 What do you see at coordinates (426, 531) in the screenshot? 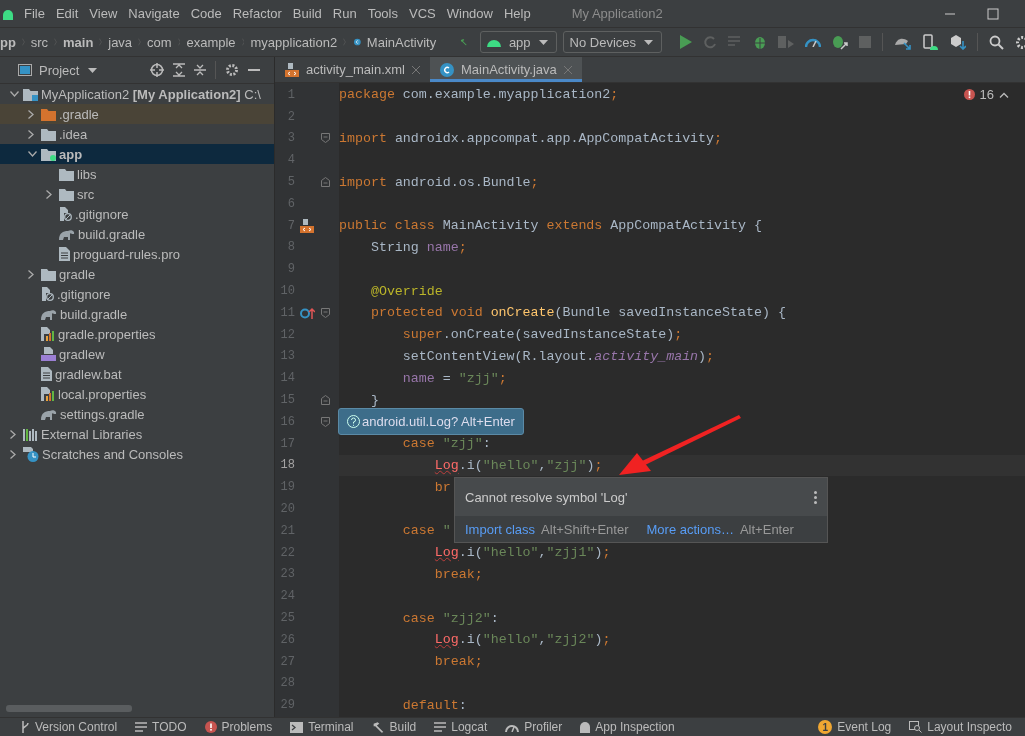
I see `code-line: case "` at bounding box center [426, 531].